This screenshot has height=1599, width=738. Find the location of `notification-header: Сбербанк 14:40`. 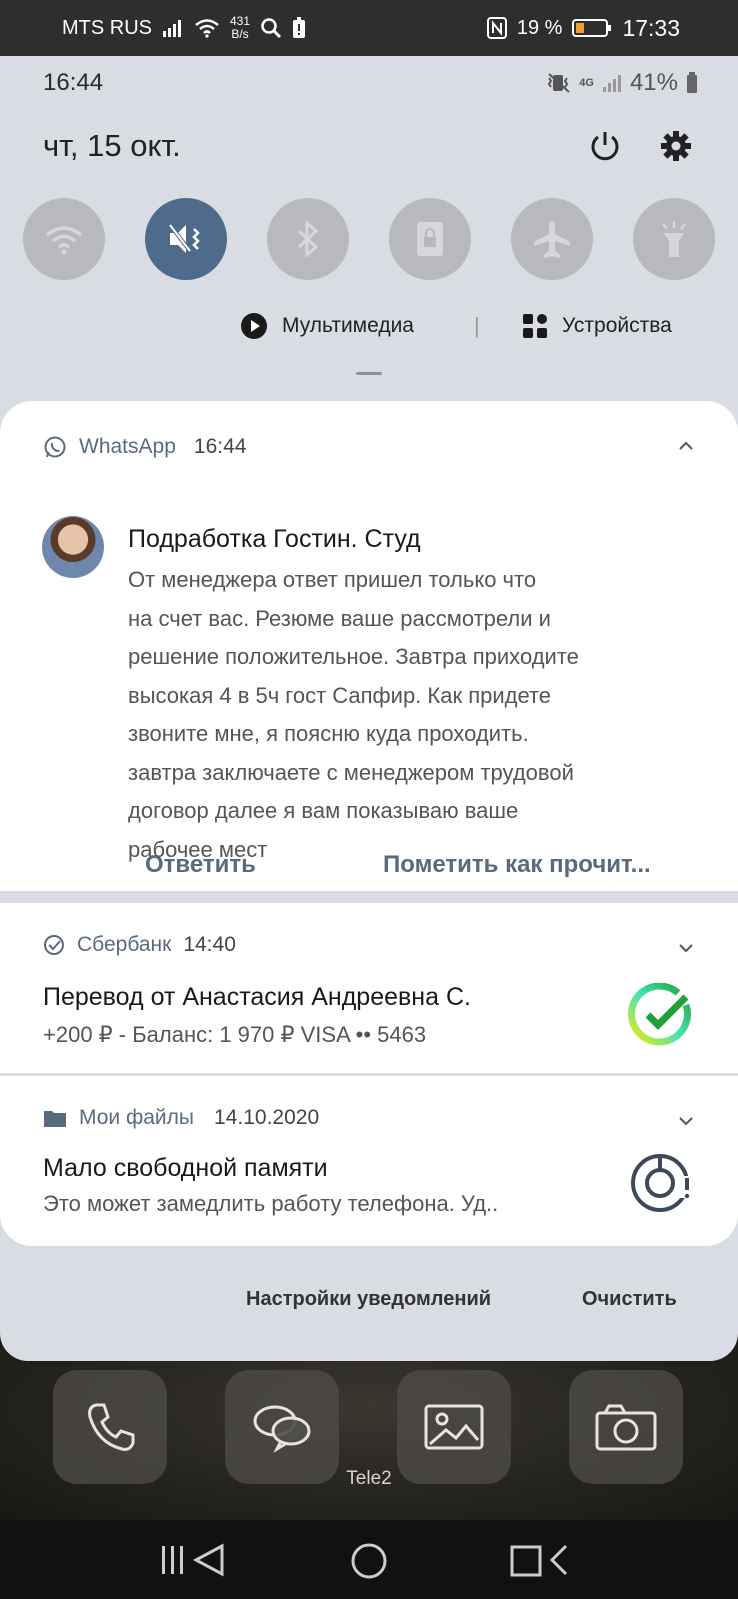

notification-header: Сбербанк 14:40 is located at coordinates (139, 945).